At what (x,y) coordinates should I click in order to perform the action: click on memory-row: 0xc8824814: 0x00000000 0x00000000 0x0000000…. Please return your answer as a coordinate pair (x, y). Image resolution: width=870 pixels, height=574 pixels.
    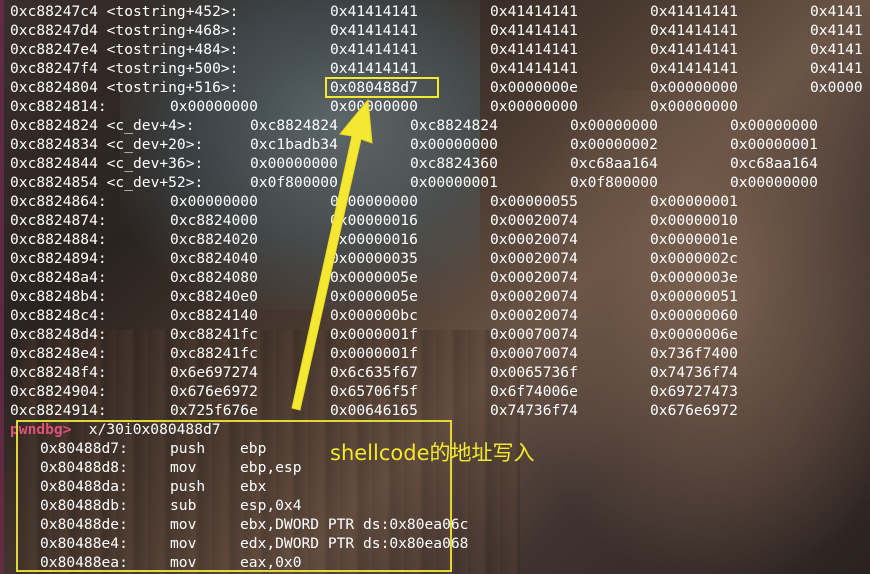
    Looking at the image, I should click on (374, 106).